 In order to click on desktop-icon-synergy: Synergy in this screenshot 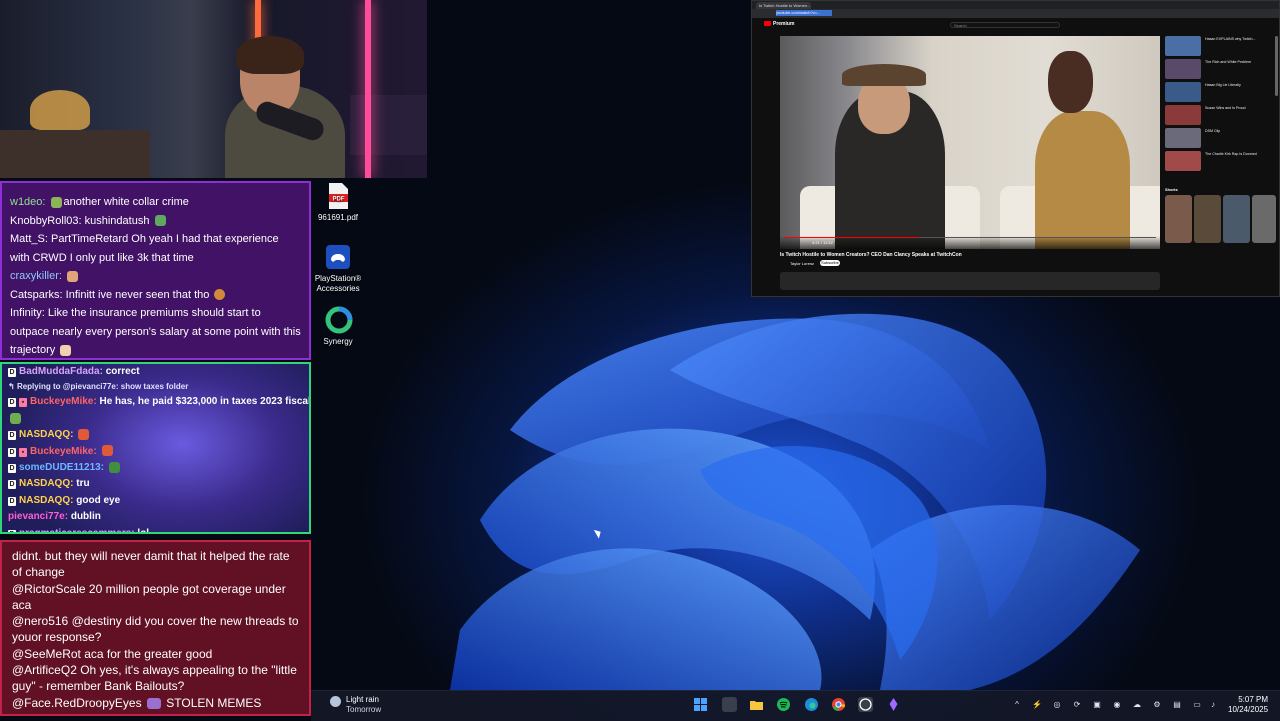, I will do `click(338, 326)`.